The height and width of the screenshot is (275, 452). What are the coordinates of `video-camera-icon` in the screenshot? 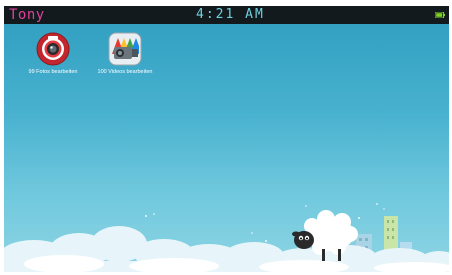 It's located at (125, 49).